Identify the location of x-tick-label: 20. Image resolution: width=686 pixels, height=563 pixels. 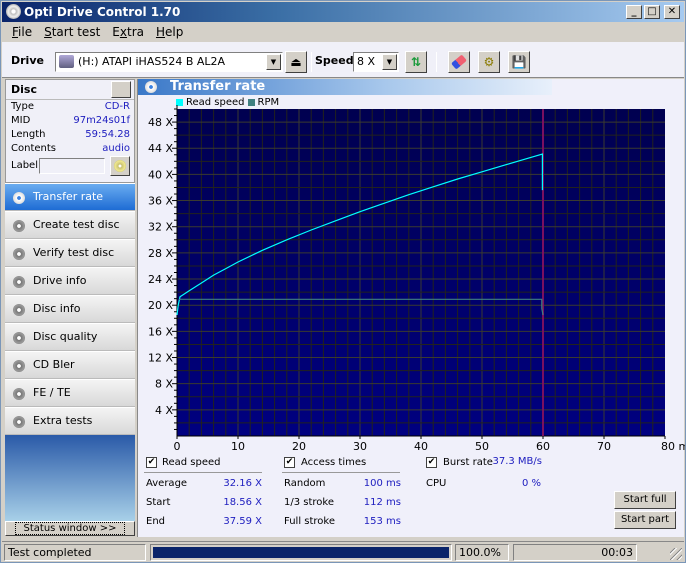
(299, 446).